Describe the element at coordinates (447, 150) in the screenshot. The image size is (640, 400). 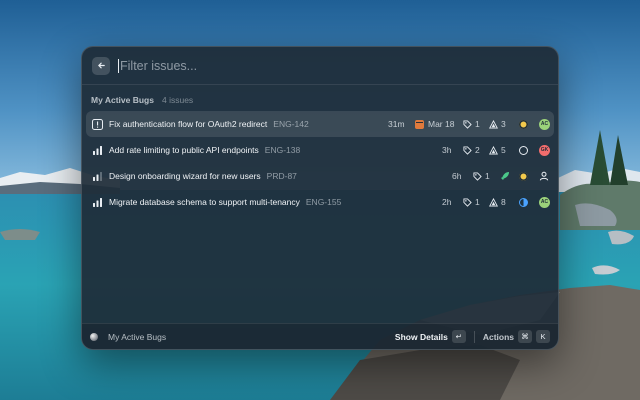
I see `issue-age: 3h` at that location.